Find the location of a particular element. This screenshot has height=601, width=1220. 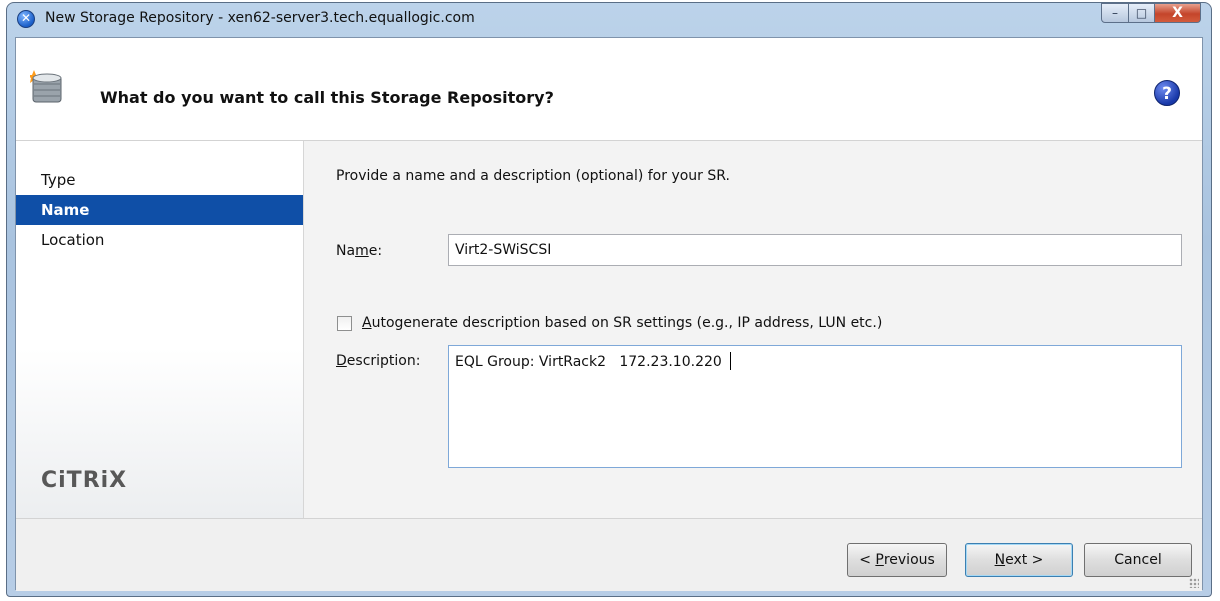

description-text: EQL Group: VirtRack2 172.23.10.220 is located at coordinates (588, 362).